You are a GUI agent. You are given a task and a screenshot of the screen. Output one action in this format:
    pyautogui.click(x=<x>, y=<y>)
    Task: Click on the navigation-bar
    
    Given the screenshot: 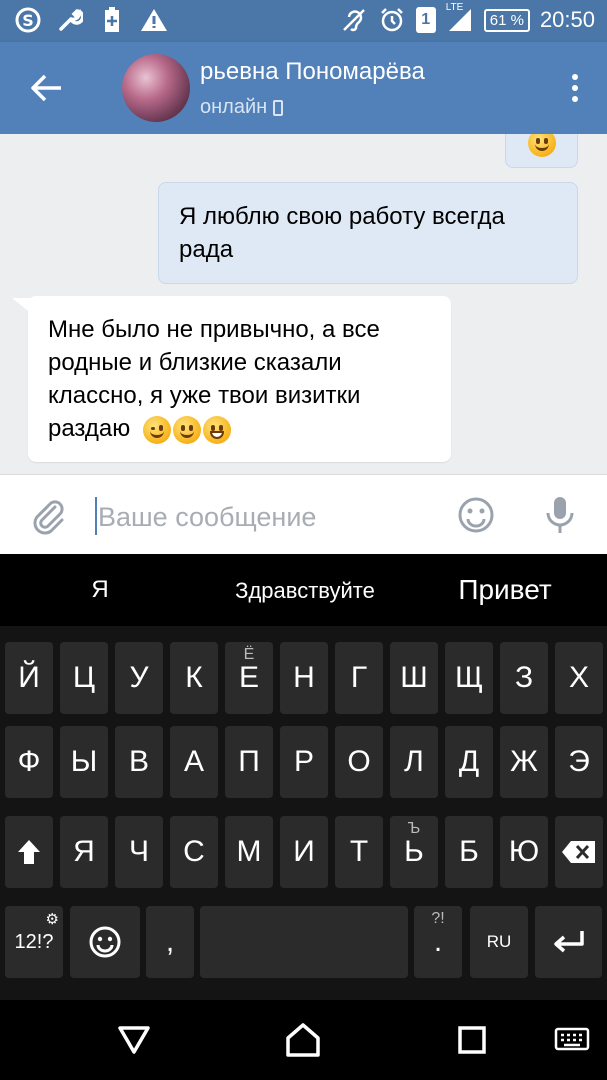 What is the action you would take?
    pyautogui.click(x=303, y=1040)
    